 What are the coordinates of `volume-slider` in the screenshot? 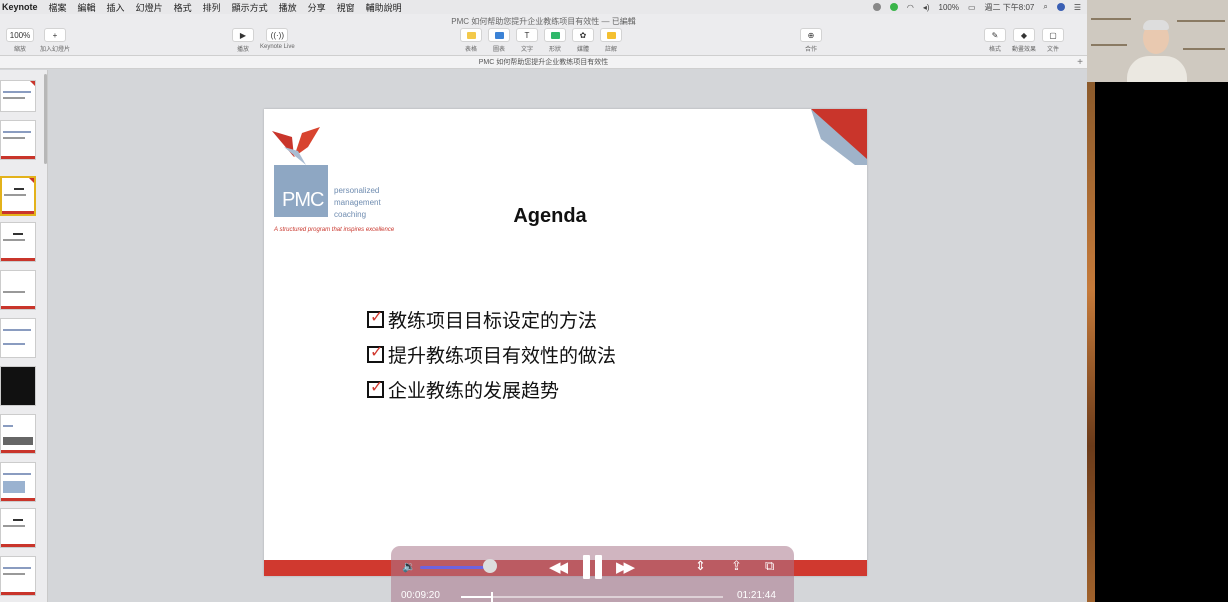 It's located at (455, 567).